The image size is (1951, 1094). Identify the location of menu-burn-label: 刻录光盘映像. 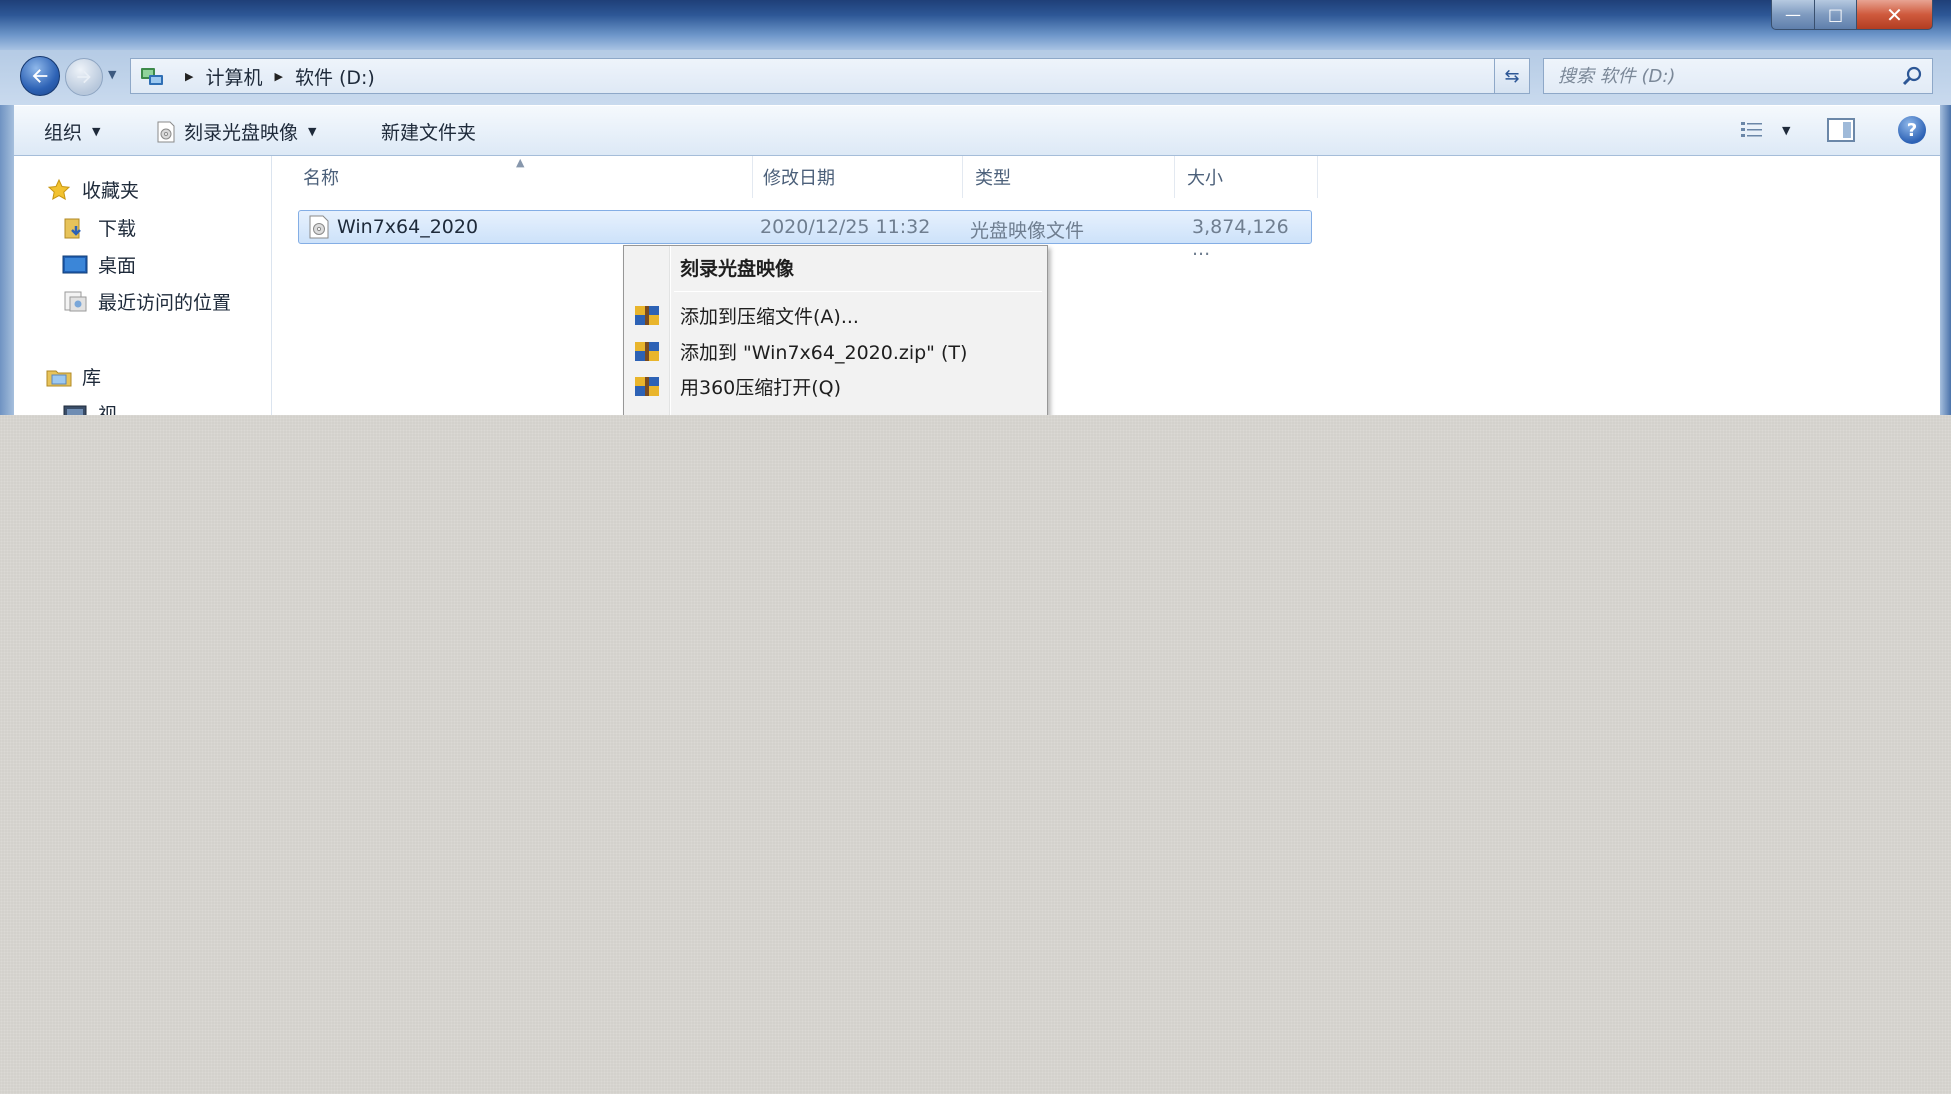
(737, 268).